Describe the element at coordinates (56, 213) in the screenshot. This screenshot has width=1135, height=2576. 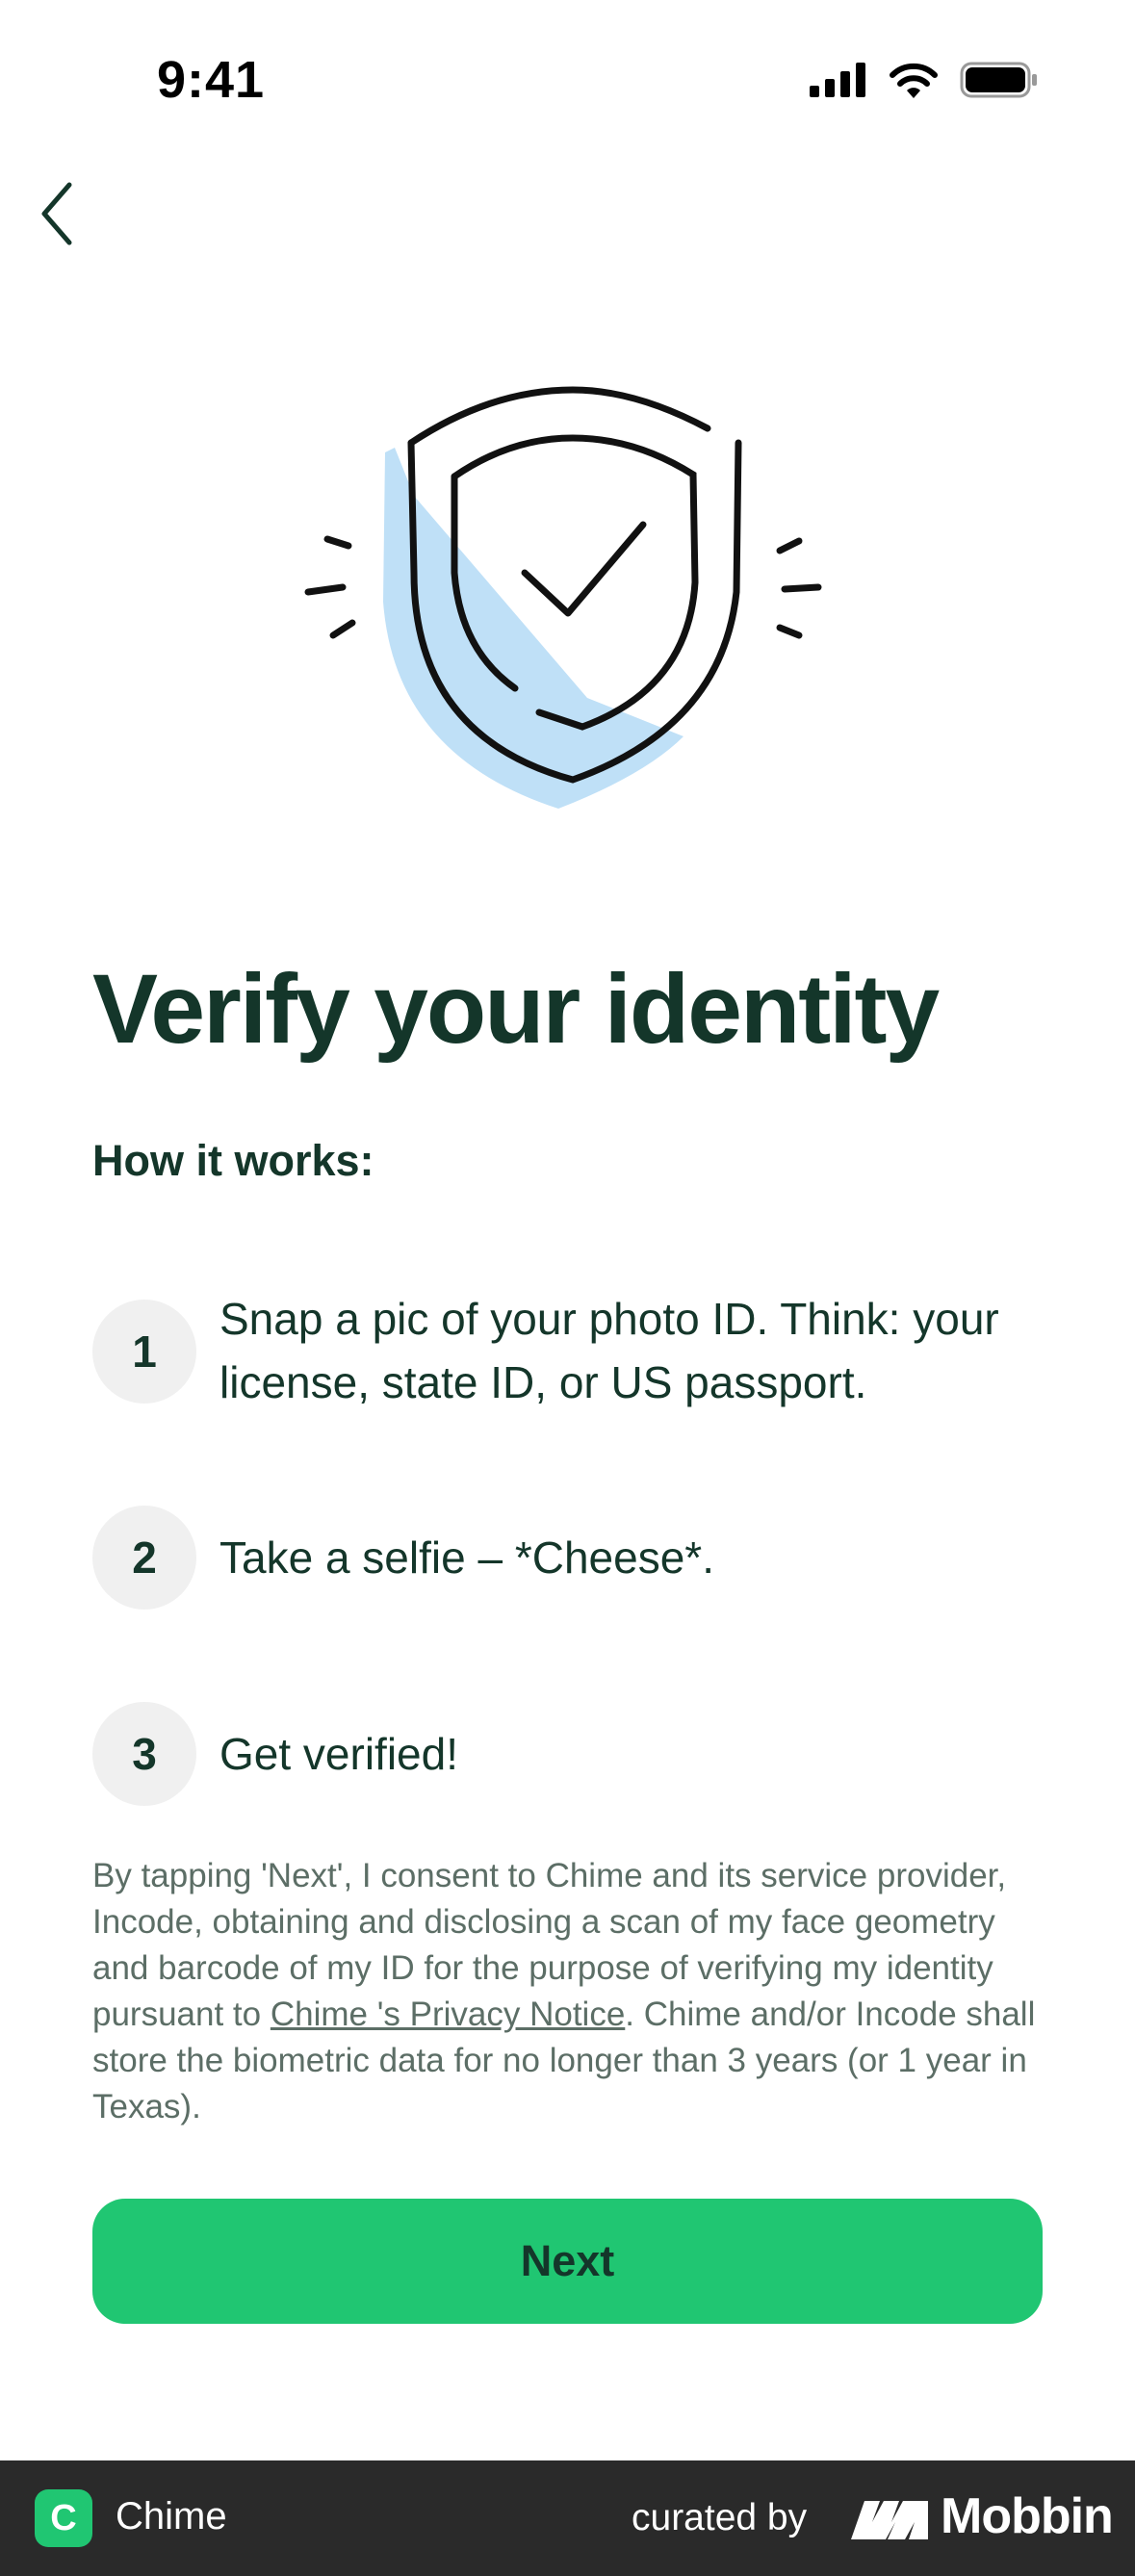
I see `chevron-left-icon` at that location.